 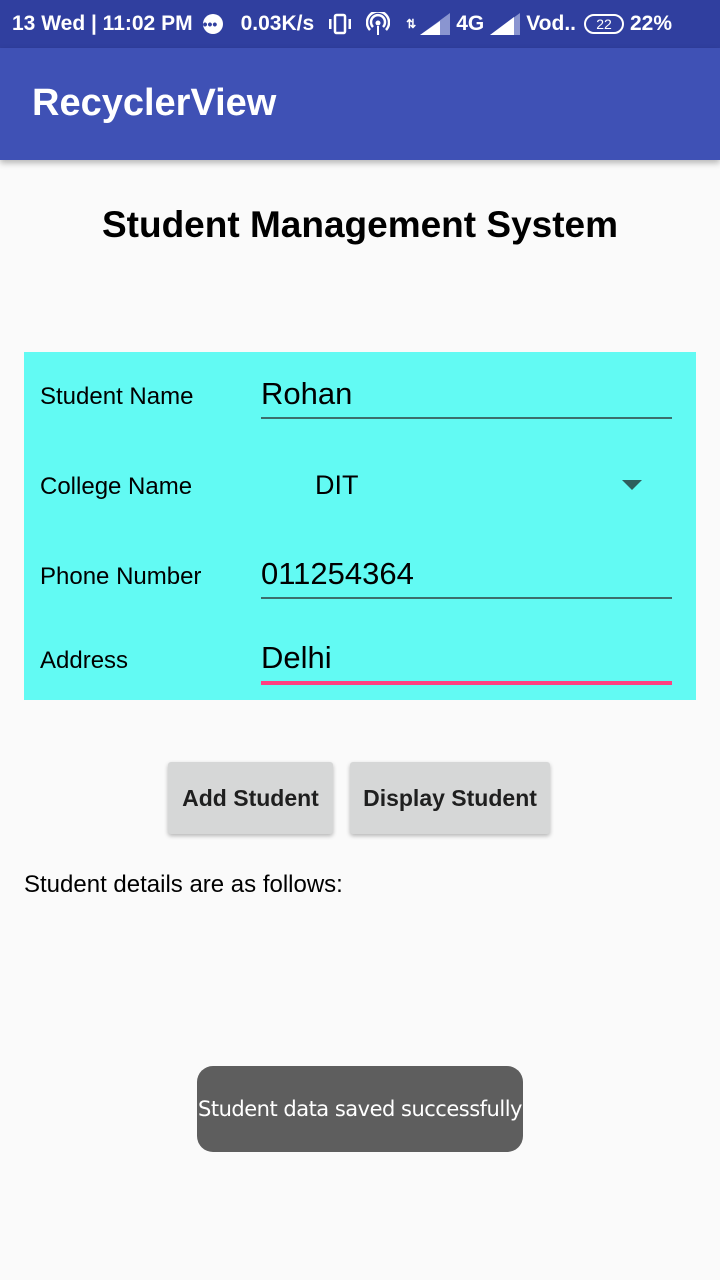 I want to click on address-input: Delhi, so click(x=466, y=658).